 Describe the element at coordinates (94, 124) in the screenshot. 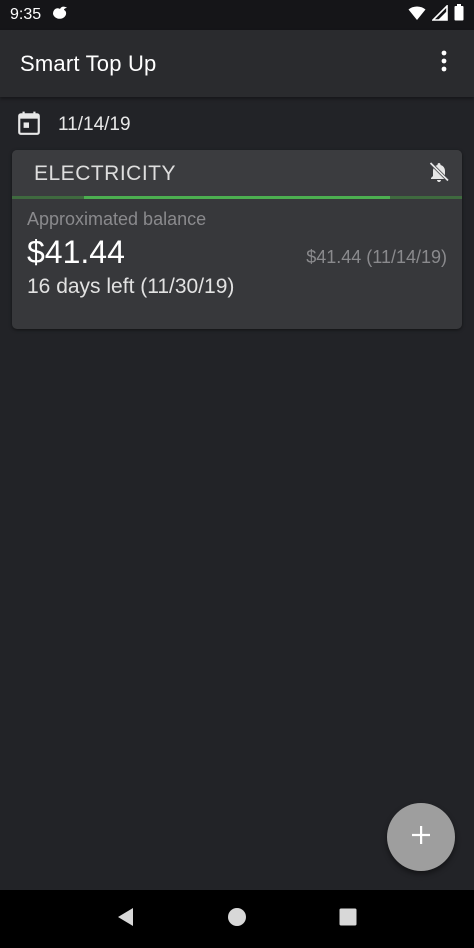

I see `selected-date: 11/14/19` at that location.